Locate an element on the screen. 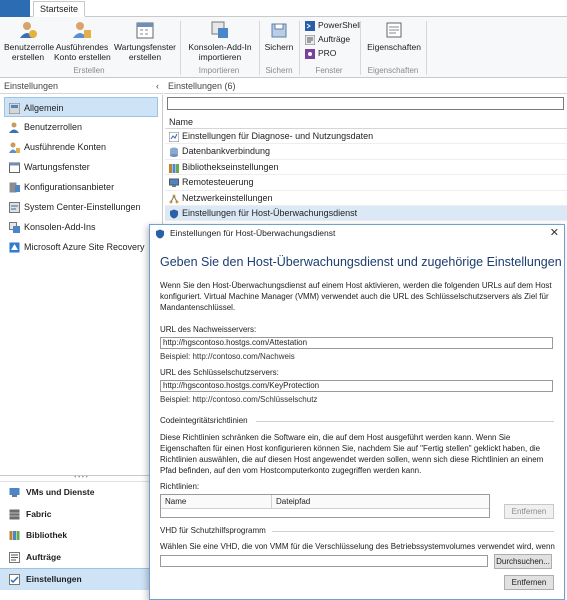 This screenshot has width=567, height=600. pro-button: PRO is located at coordinates (320, 53).